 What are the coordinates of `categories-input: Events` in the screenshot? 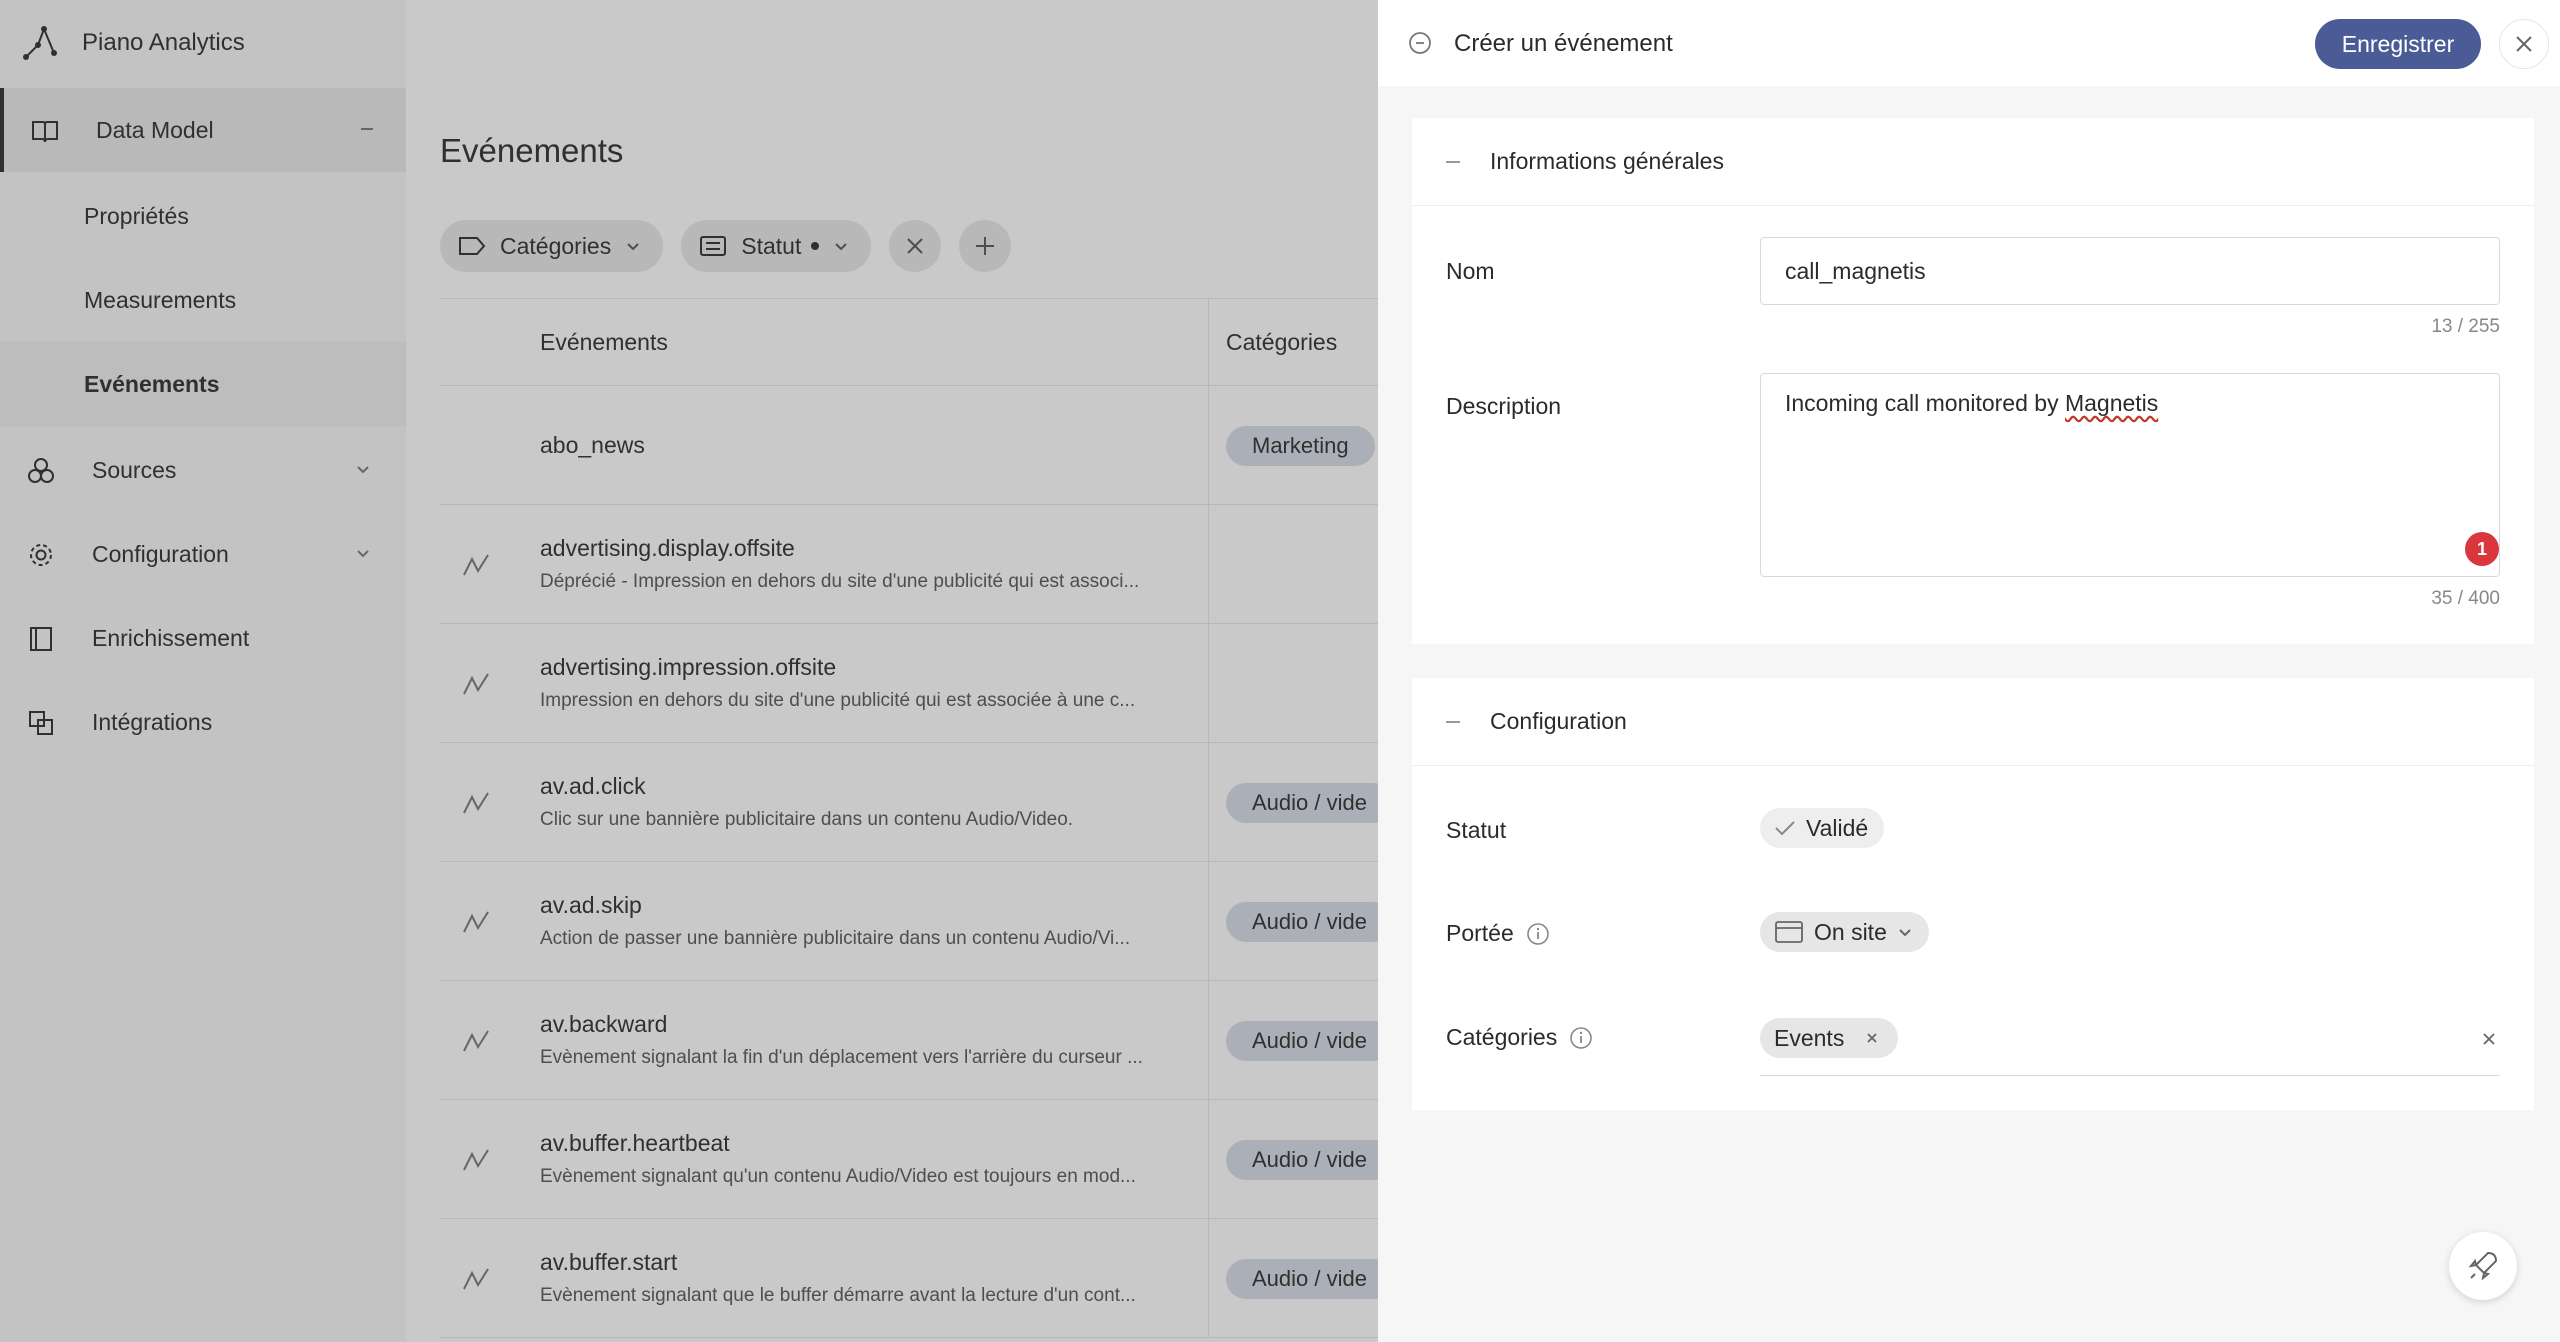 It's located at (2130, 1047).